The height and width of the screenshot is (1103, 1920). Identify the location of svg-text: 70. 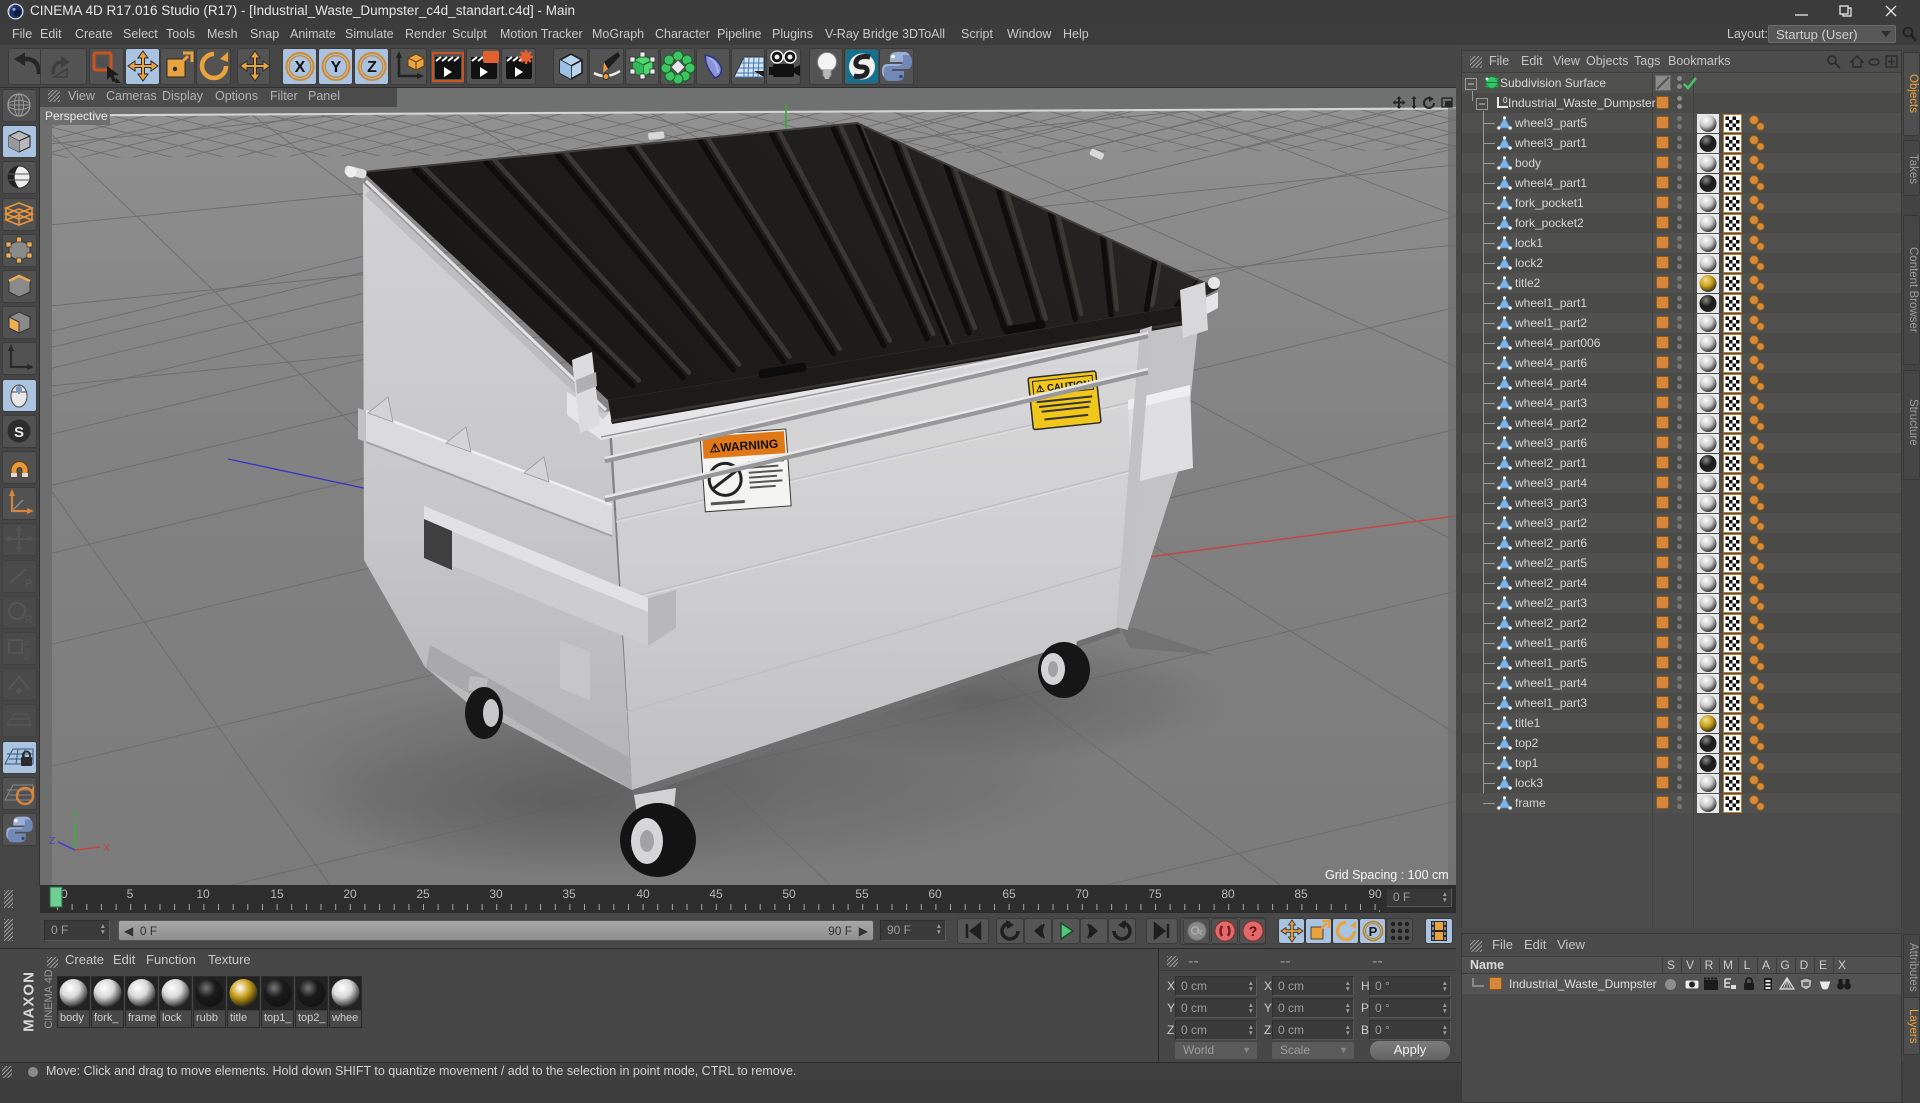
(1082, 894).